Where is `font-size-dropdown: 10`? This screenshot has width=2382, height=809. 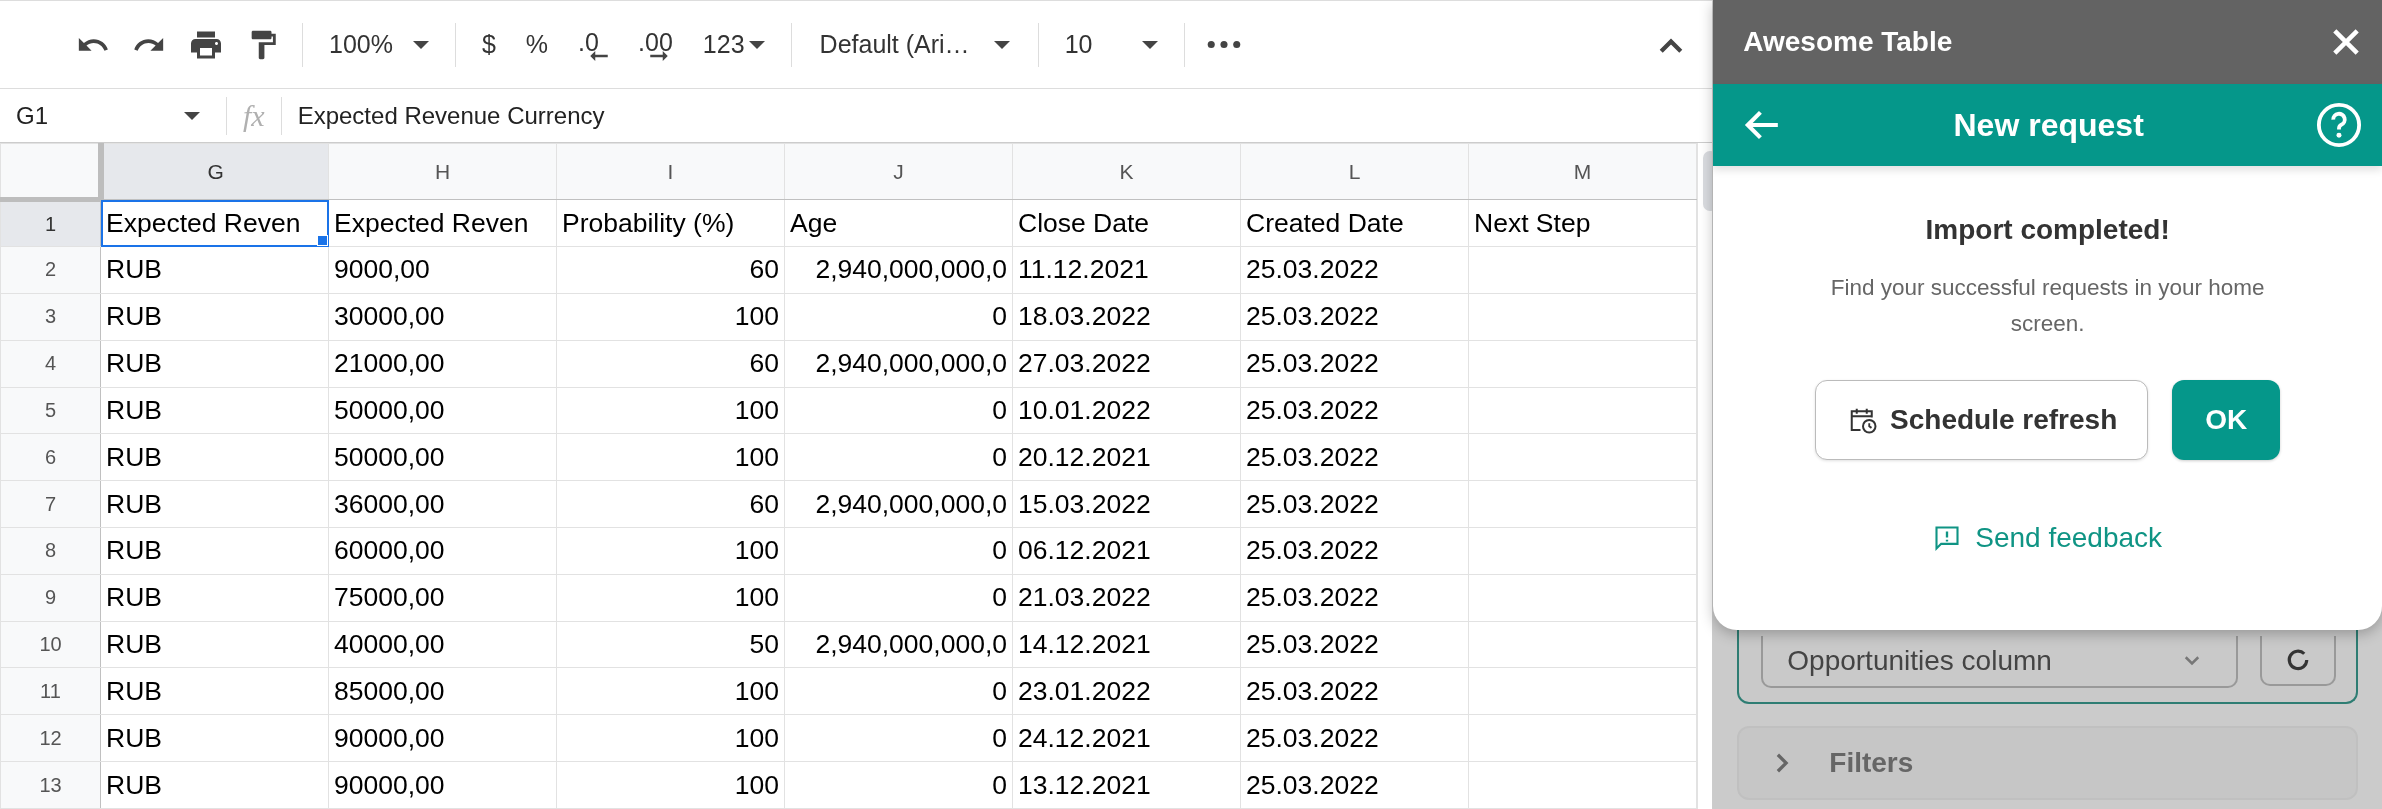 font-size-dropdown: 10 is located at coordinates (1111, 44).